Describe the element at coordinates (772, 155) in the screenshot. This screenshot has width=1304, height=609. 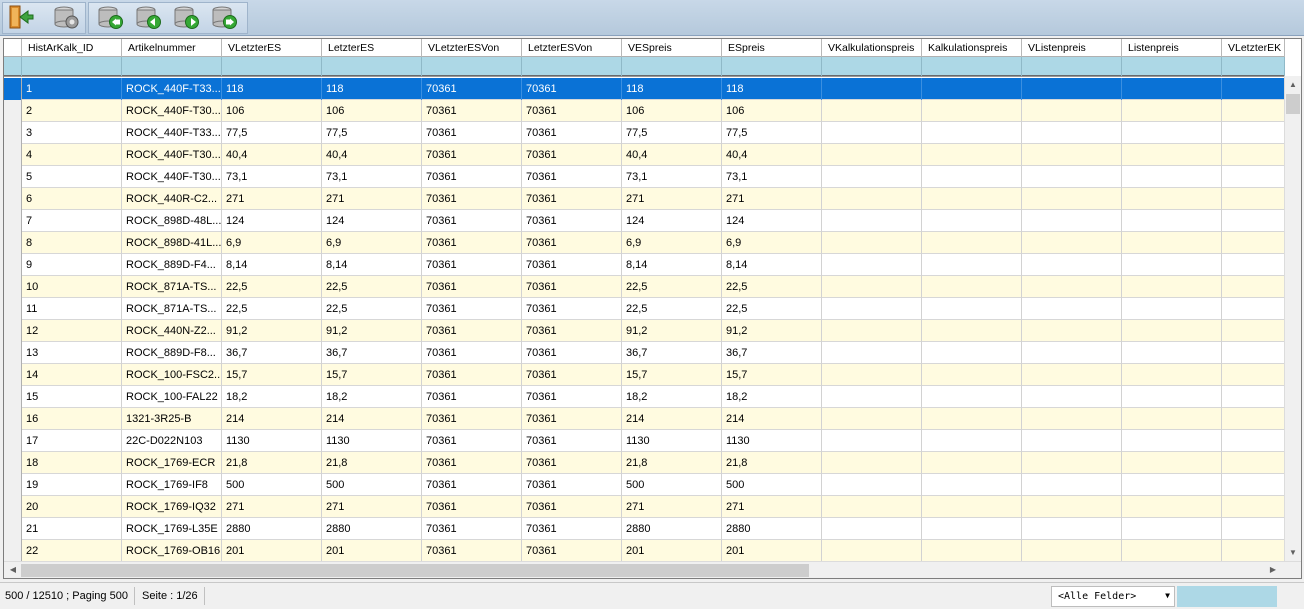
I see `table-cell: 40,4` at that location.